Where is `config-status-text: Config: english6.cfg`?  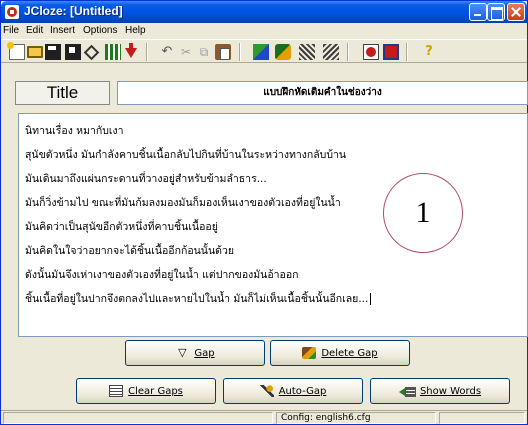
config-status-text: Config: english6.cfg is located at coordinates (326, 418).